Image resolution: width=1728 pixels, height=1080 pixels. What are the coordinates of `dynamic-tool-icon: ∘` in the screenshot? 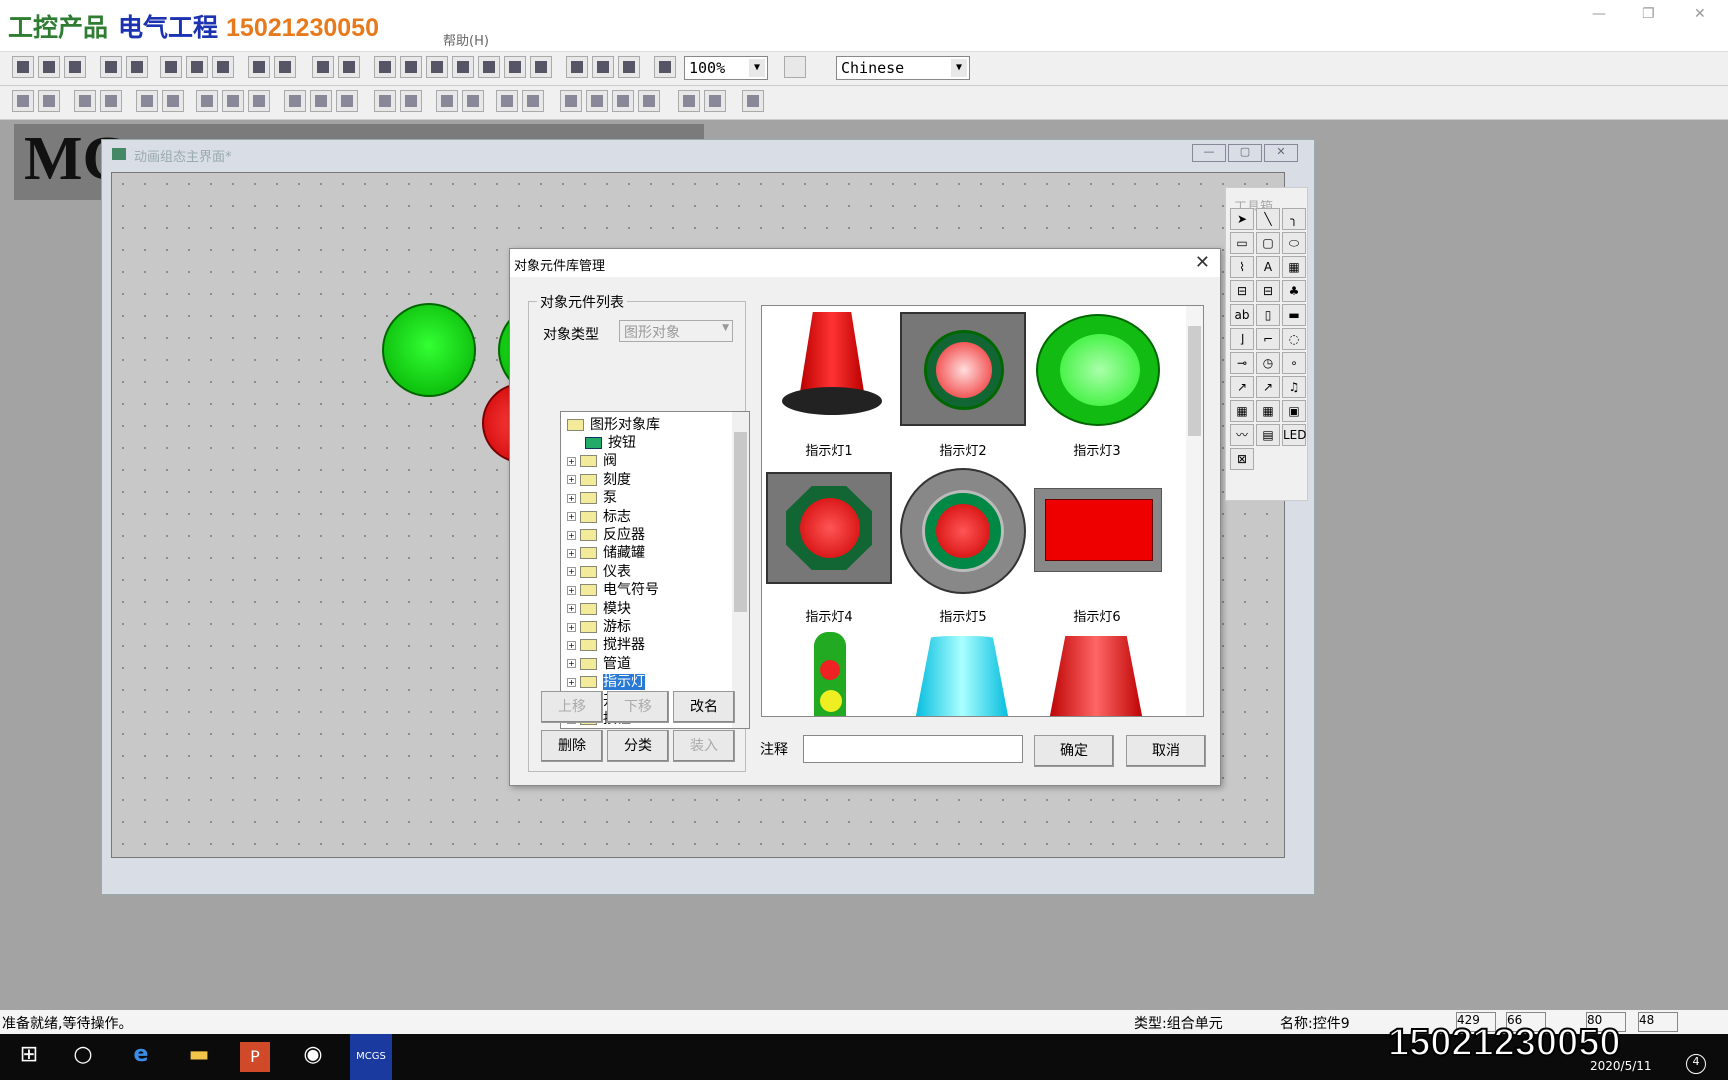 It's located at (1294, 363).